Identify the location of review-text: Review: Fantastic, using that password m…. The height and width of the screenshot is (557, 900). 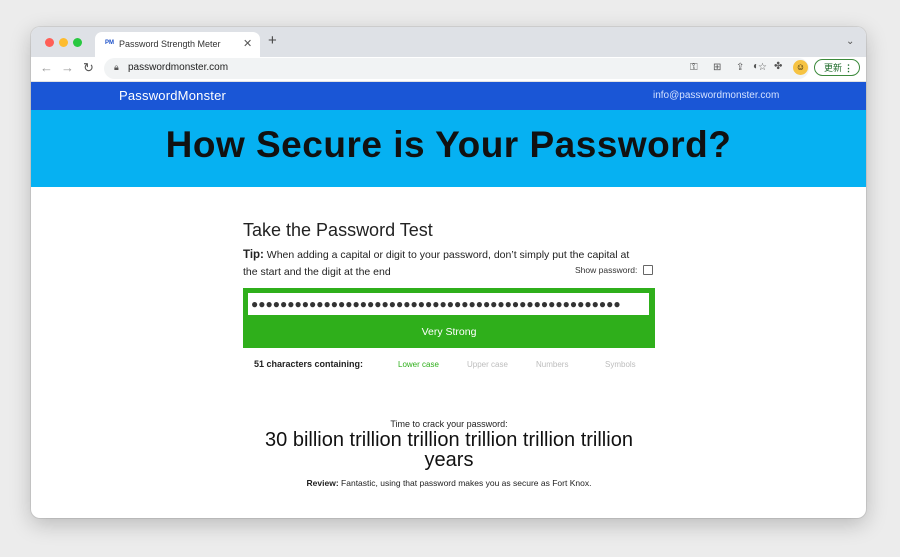
(449, 483).